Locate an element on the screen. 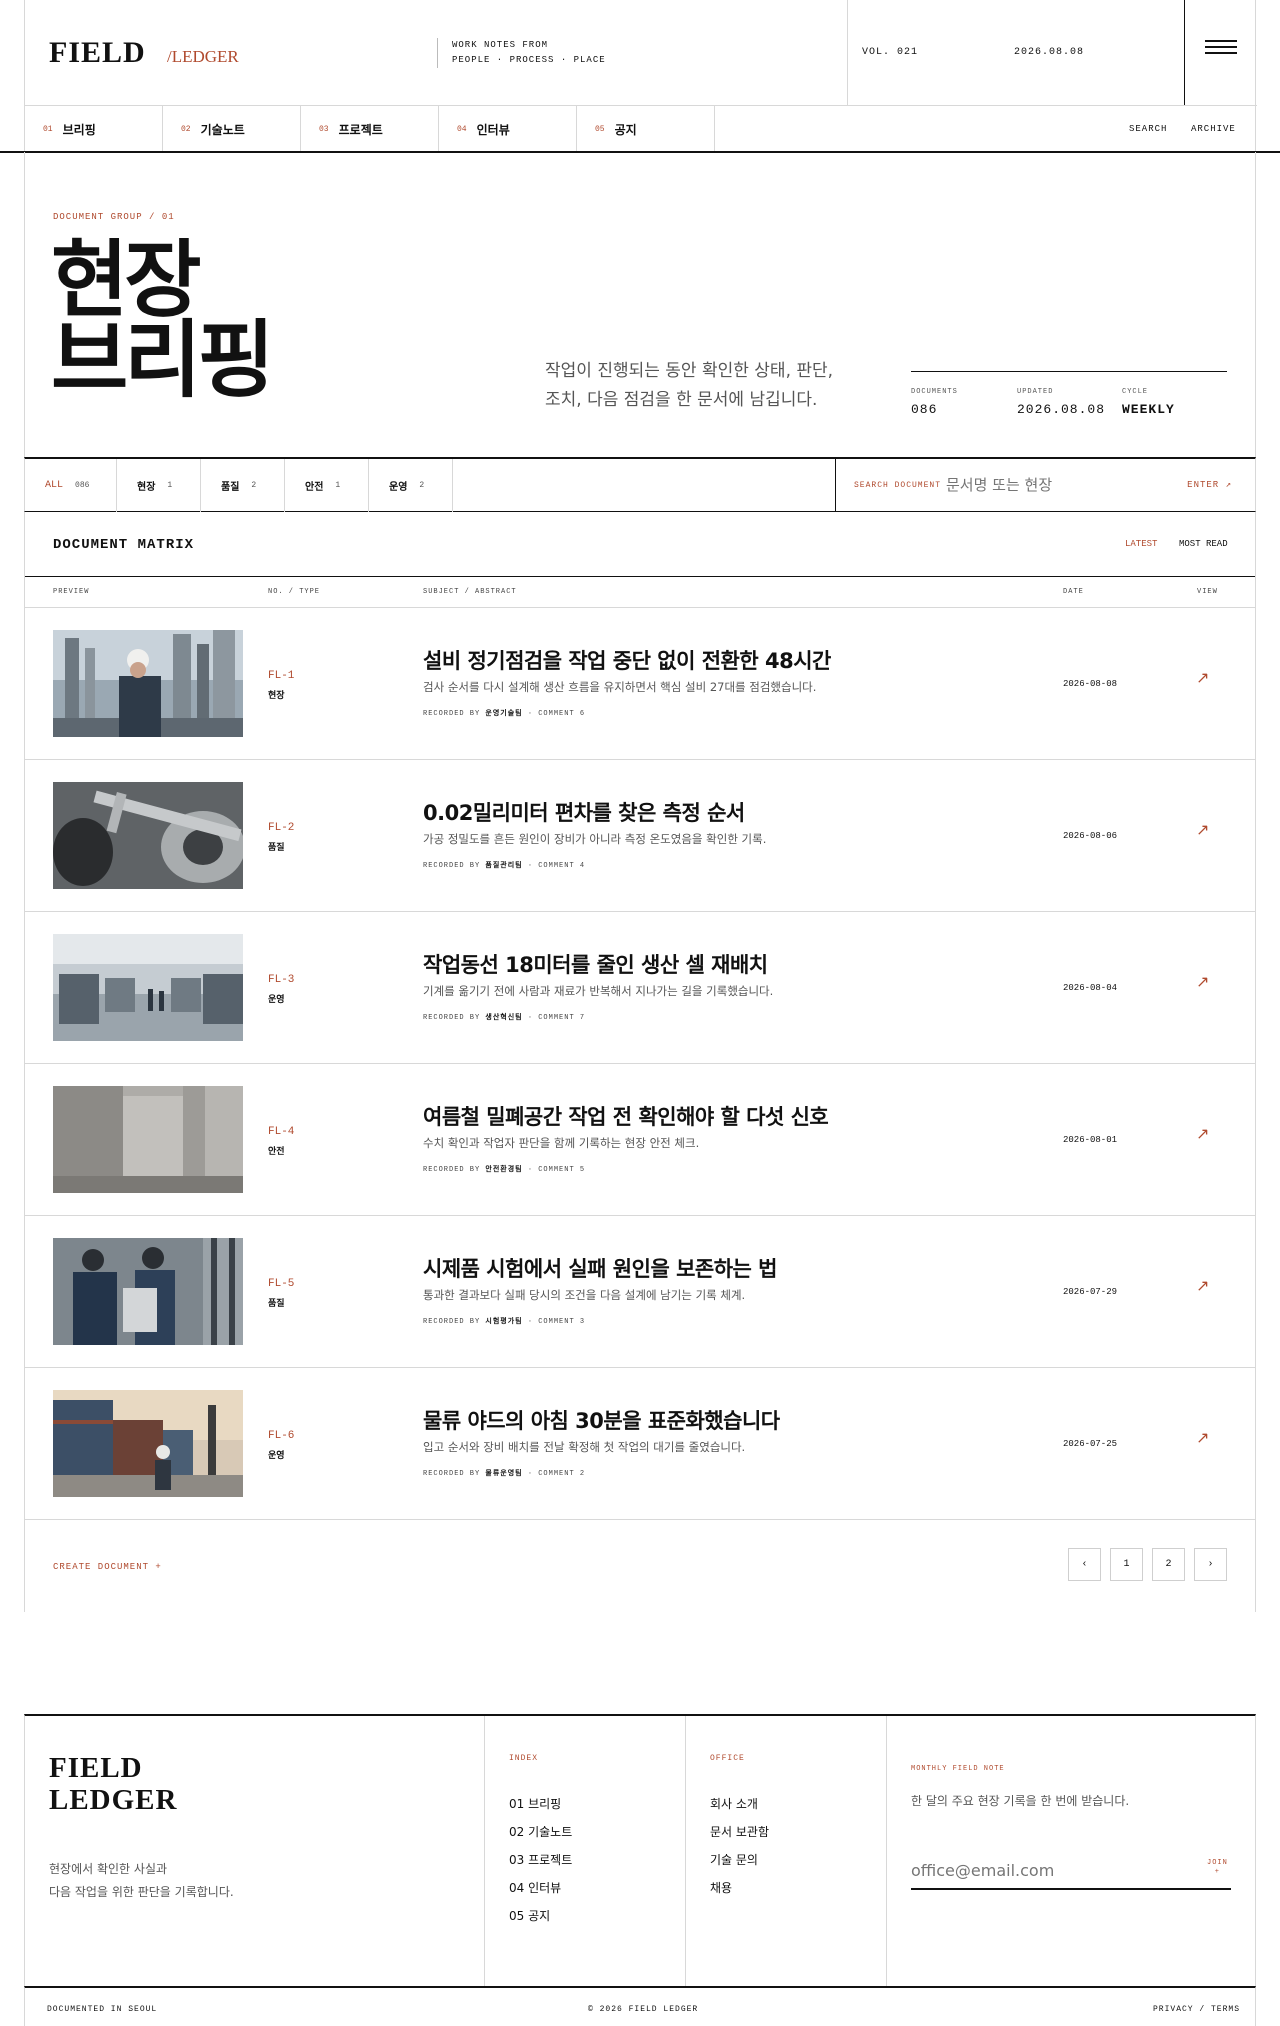  nav-item-interviews: 04 인터뷰 is located at coordinates (508, 129).